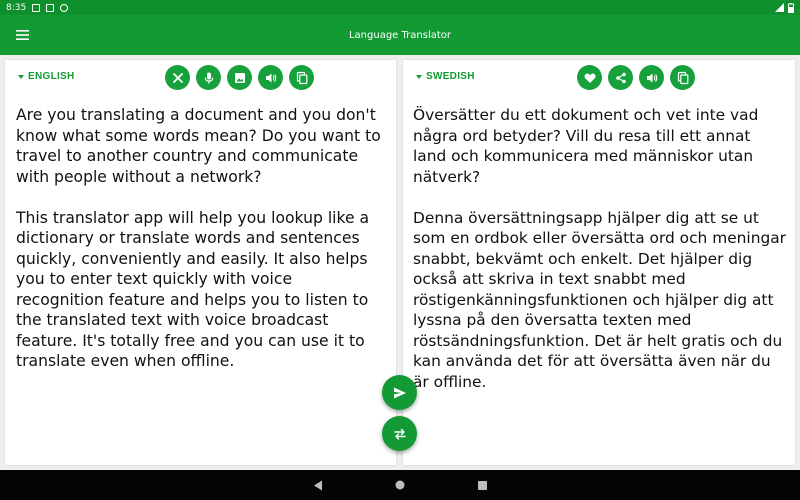  I want to click on voice-input-button, so click(208, 77).